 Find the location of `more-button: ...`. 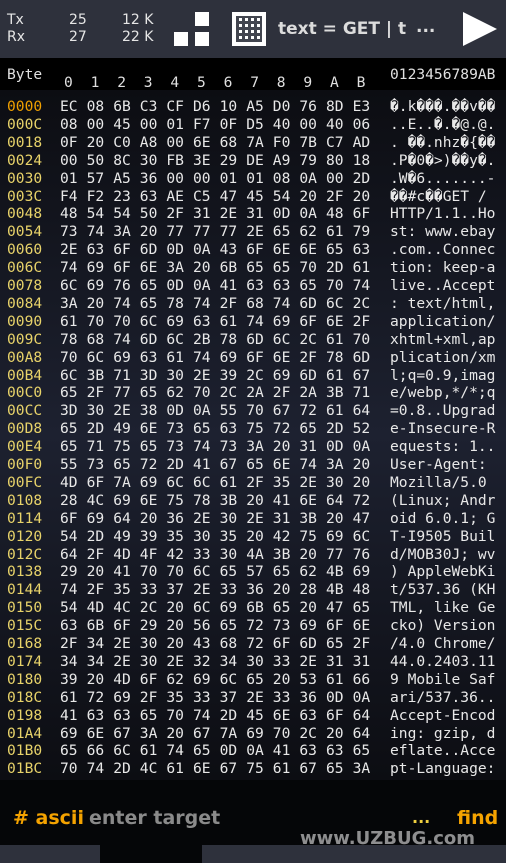

more-button: ... is located at coordinates (425, 27).